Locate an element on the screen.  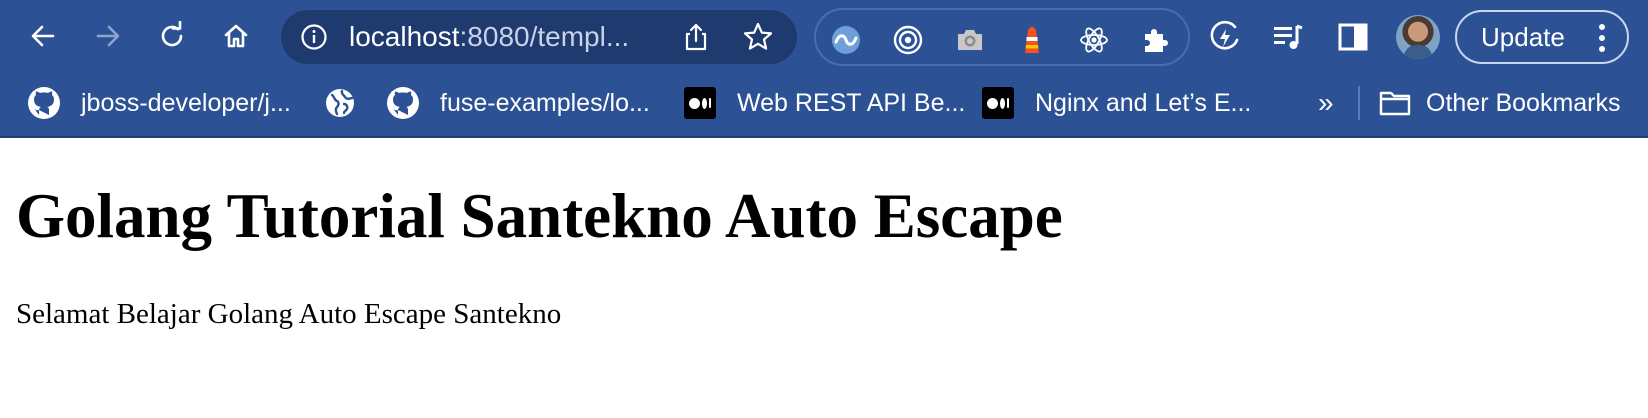
back-button is located at coordinates (43, 36).